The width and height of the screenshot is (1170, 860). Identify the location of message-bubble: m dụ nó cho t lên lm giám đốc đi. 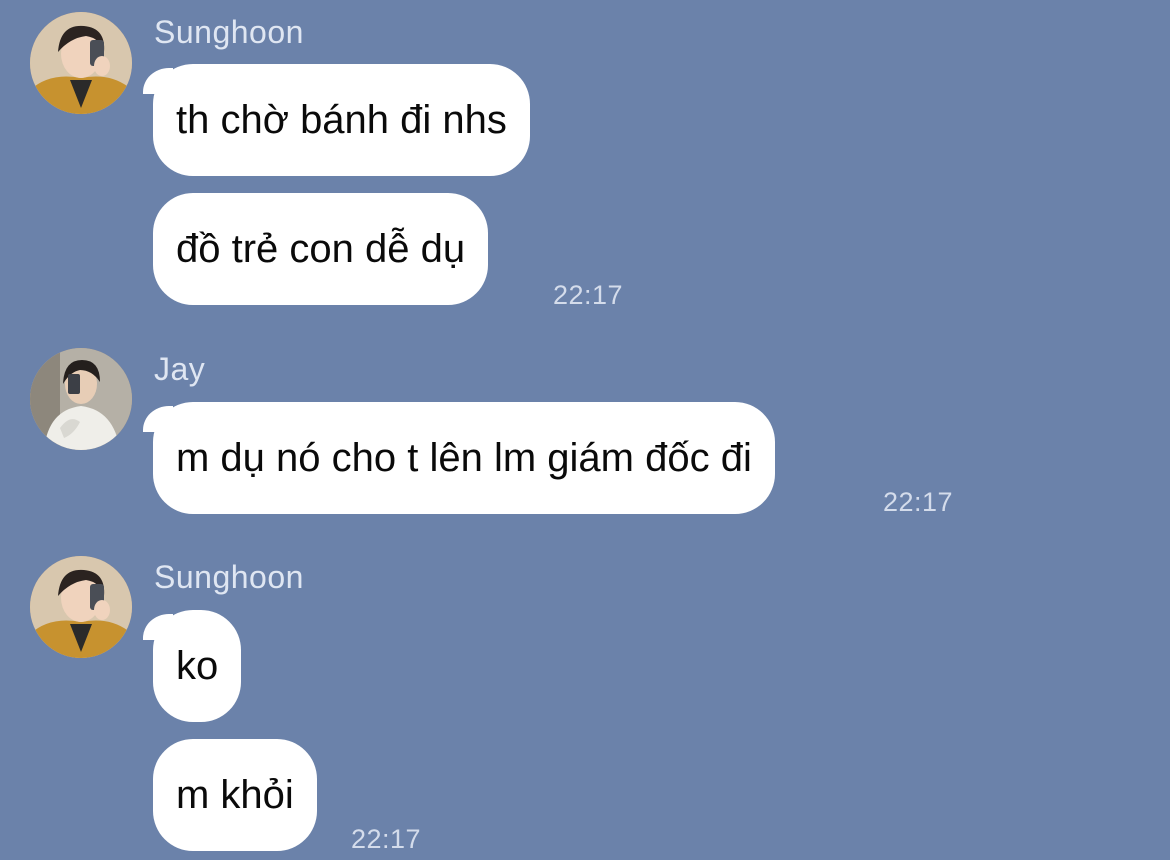
(459, 458).